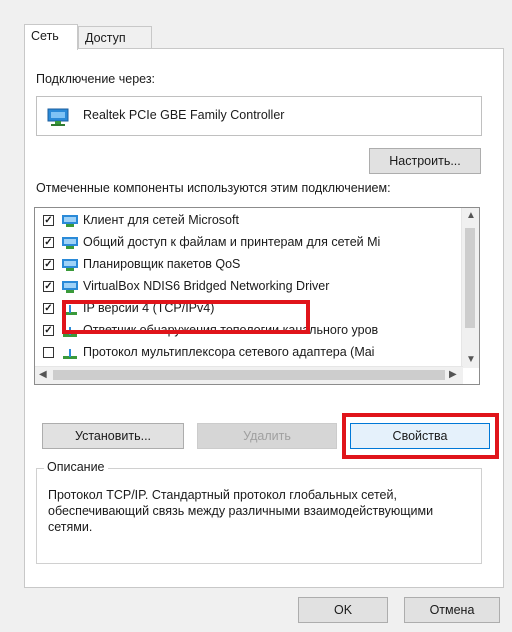 The height and width of the screenshot is (632, 512). What do you see at coordinates (70, 243) in the screenshot?
I see `file-sharing-icon` at bounding box center [70, 243].